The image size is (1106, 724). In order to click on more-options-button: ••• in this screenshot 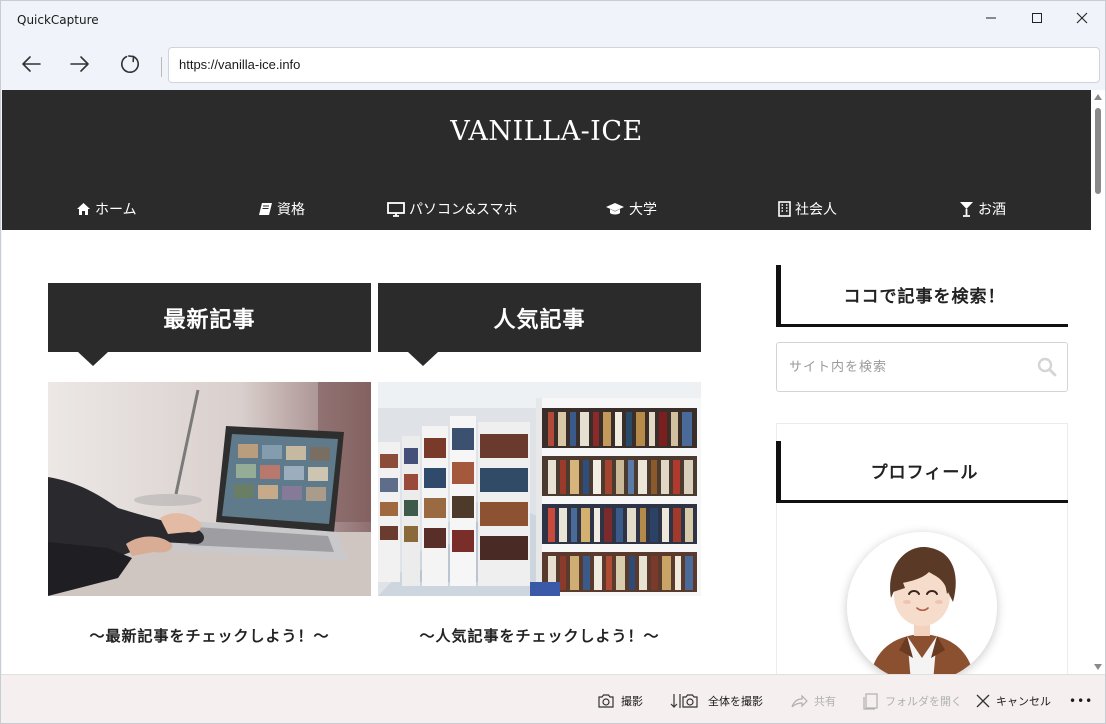, I will do `click(1081, 701)`.